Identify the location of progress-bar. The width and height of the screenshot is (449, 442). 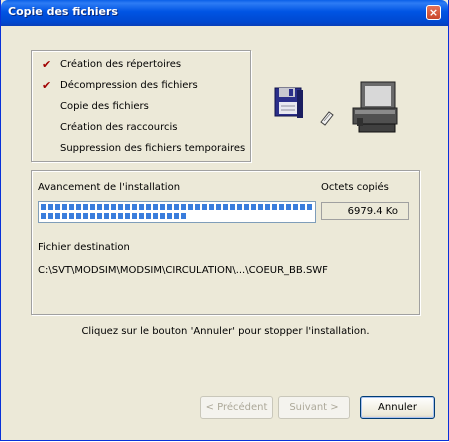
(177, 212).